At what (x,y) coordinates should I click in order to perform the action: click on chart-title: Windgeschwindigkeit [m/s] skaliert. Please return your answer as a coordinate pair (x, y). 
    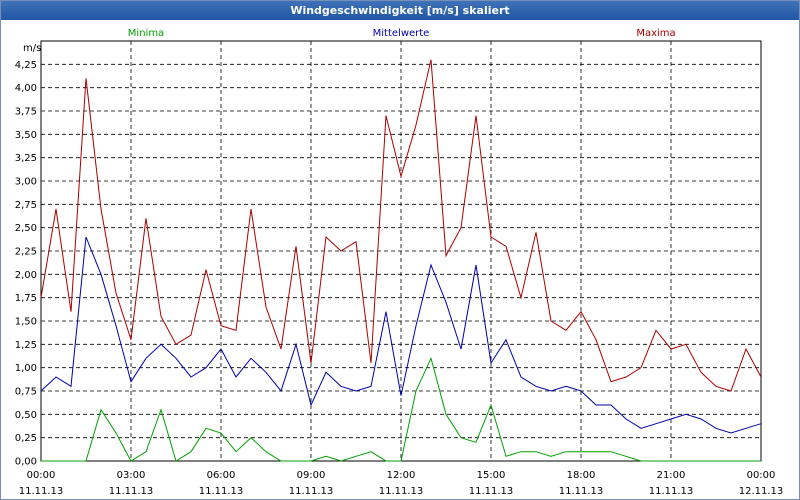
    Looking at the image, I should click on (400, 10).